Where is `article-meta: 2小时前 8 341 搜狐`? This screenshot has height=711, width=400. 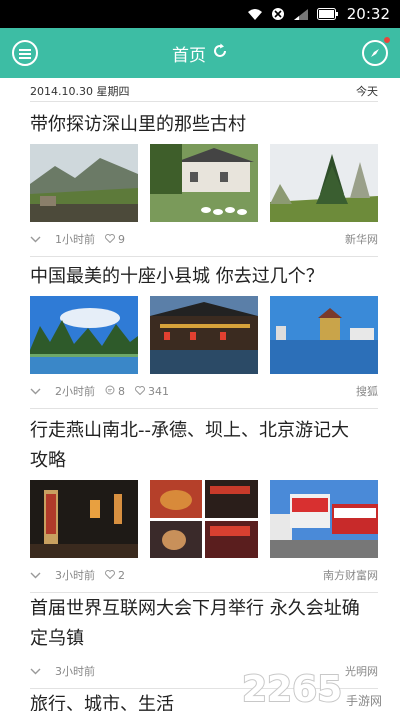 article-meta: 2小时前 8 341 搜狐 is located at coordinates (204, 391).